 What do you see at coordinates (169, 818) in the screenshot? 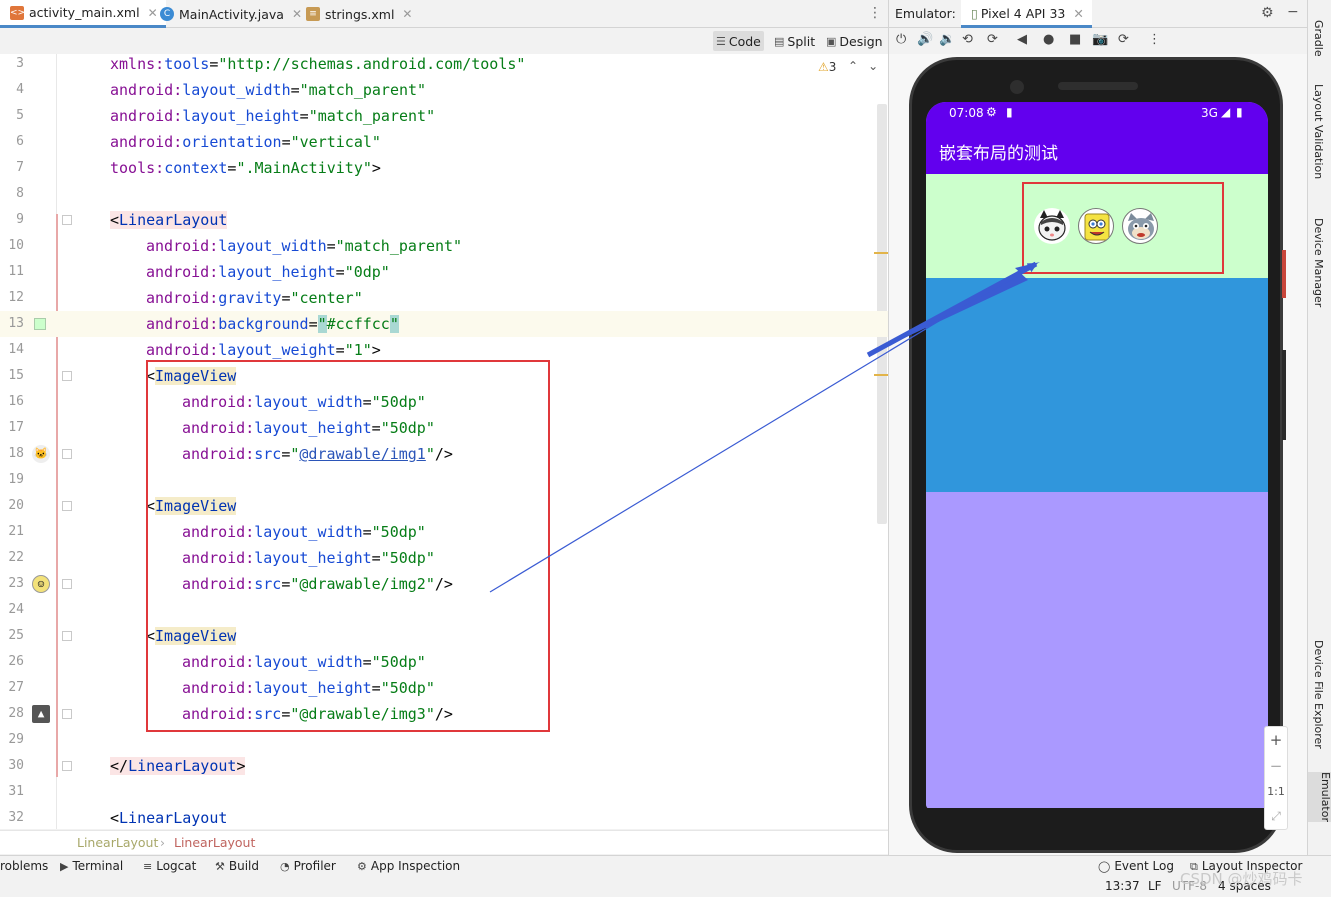
I see `code-text: <LinearLayout` at bounding box center [169, 818].